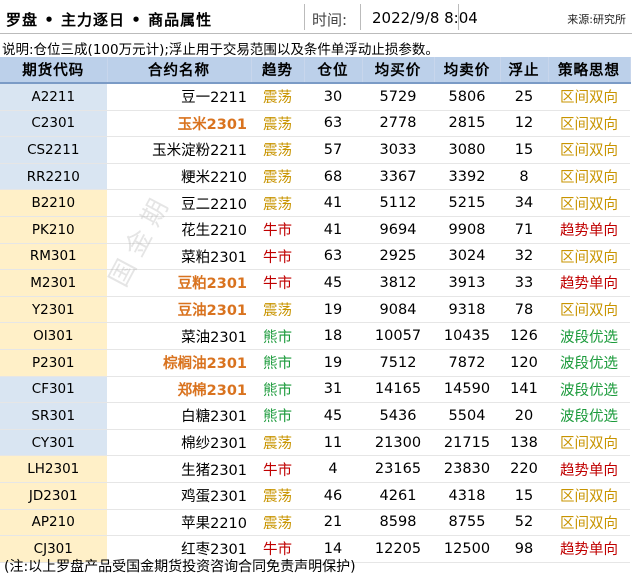 This screenshot has width=632, height=577. What do you see at coordinates (398, 283) in the screenshot?
I see `buy-price-cell: 3812` at bounding box center [398, 283].